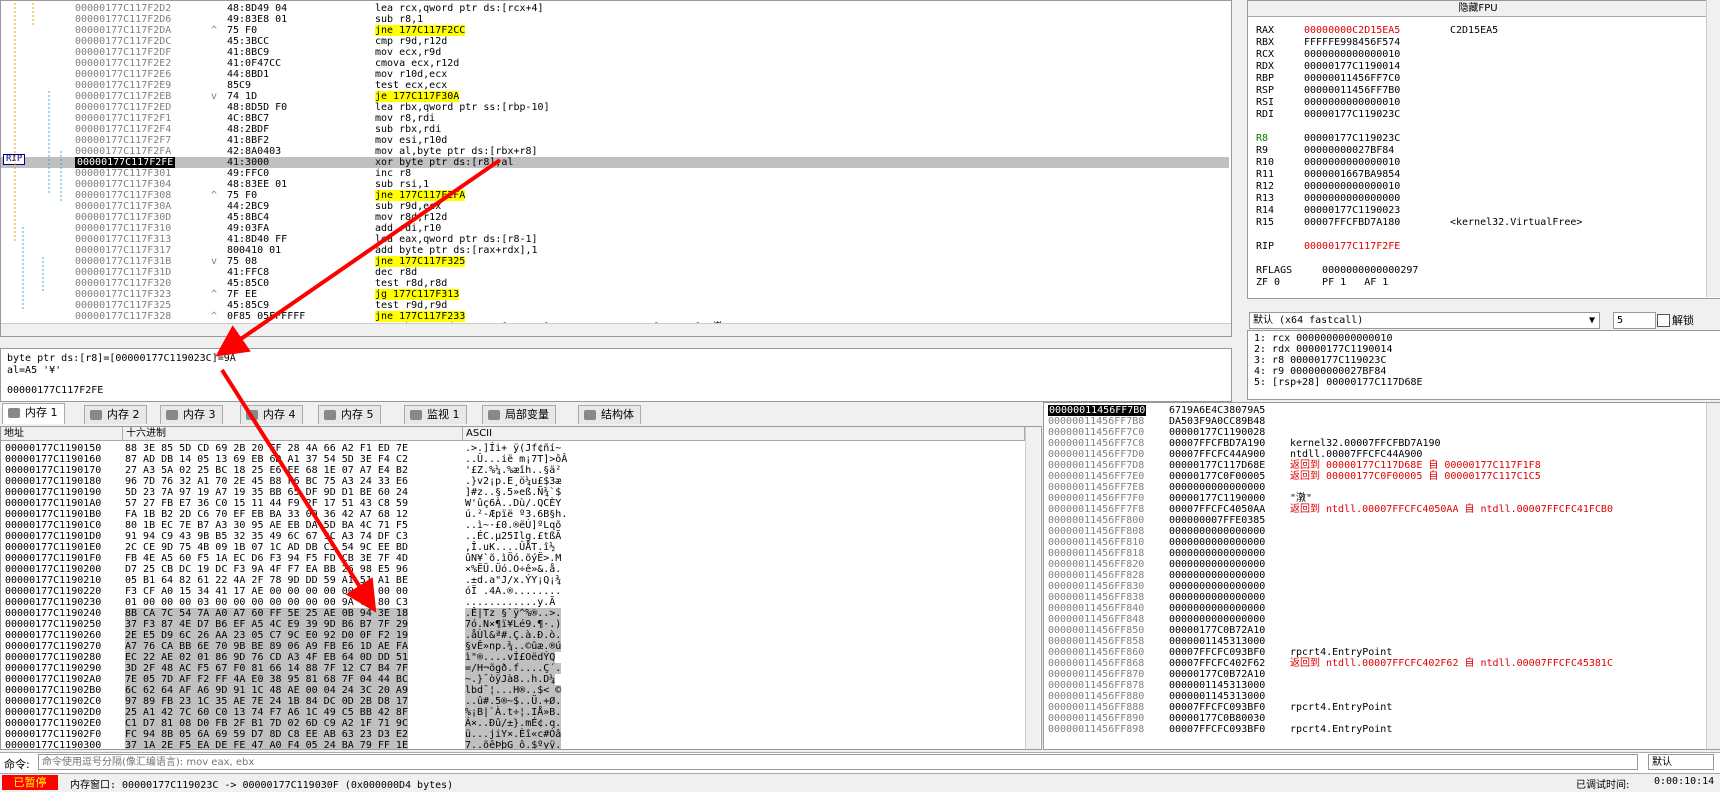  Describe the element at coordinates (516, 514) in the screenshot. I see `dump-ascii: ú.²-Æpïë º3.6B§h.` at that location.